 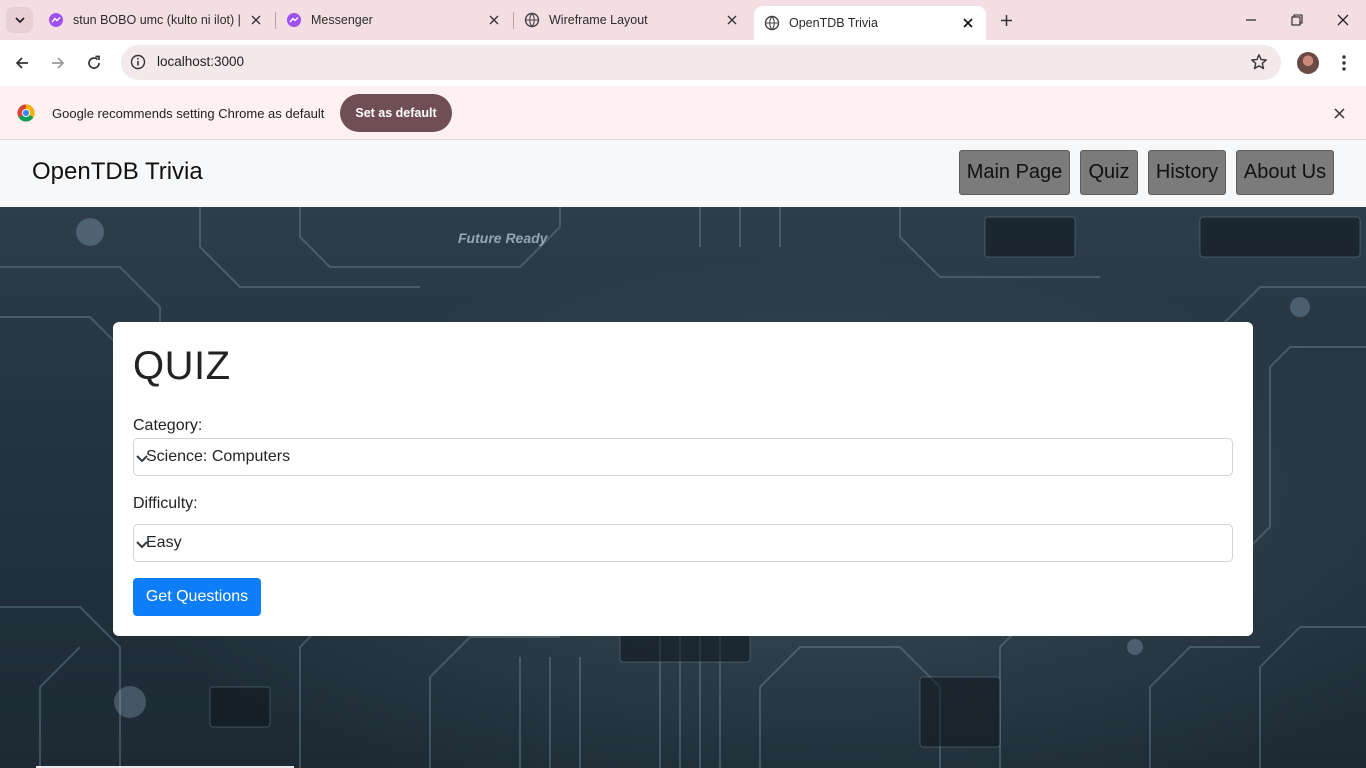 What do you see at coordinates (1259, 62) in the screenshot?
I see `bookmark-star-icon` at bounding box center [1259, 62].